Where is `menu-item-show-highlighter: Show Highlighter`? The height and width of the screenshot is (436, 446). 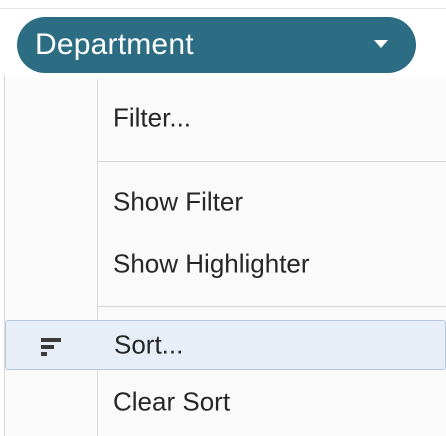 menu-item-show-highlighter: Show Highlighter is located at coordinates (225, 264).